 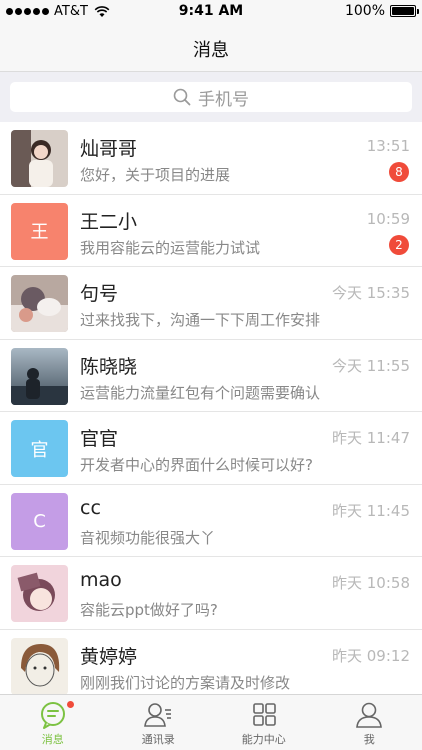 What do you see at coordinates (264, 714) in the screenshot?
I see `grid-icon` at bounding box center [264, 714].